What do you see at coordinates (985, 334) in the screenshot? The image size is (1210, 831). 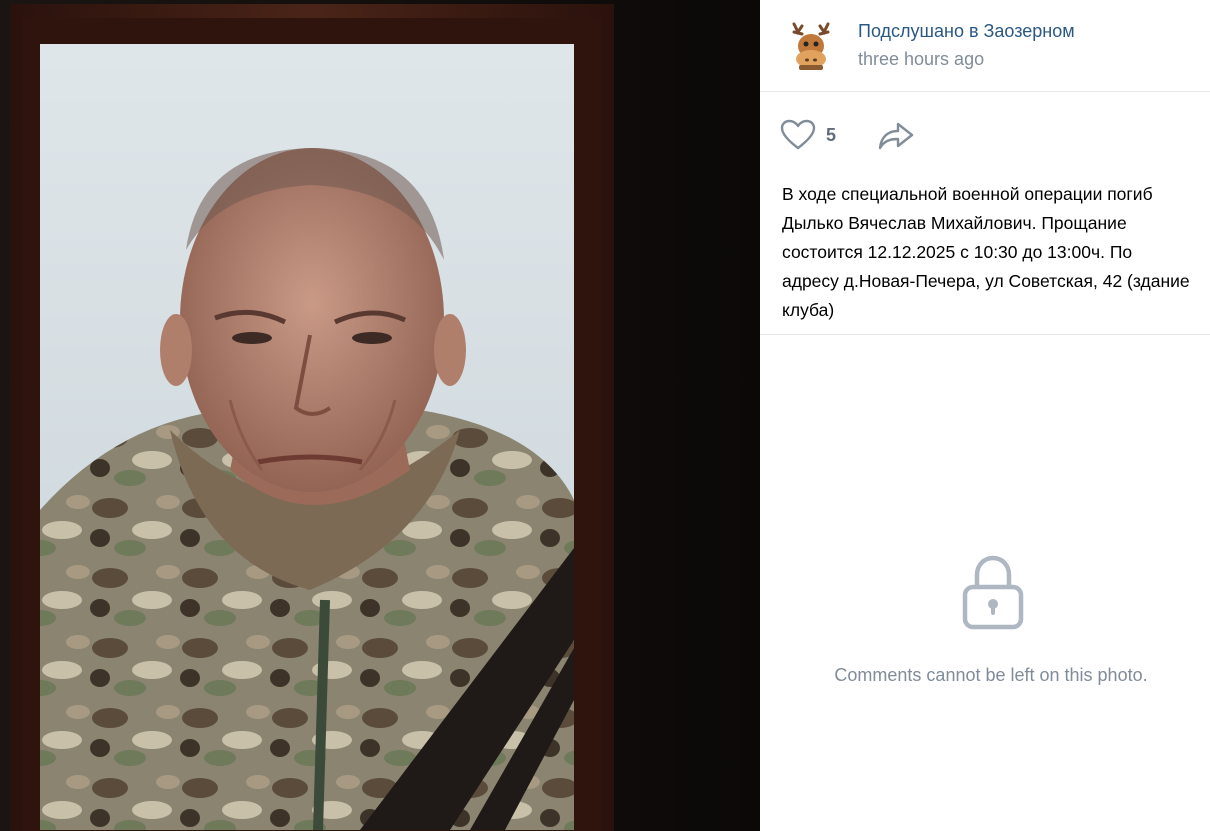 I see `section-divider` at bounding box center [985, 334].